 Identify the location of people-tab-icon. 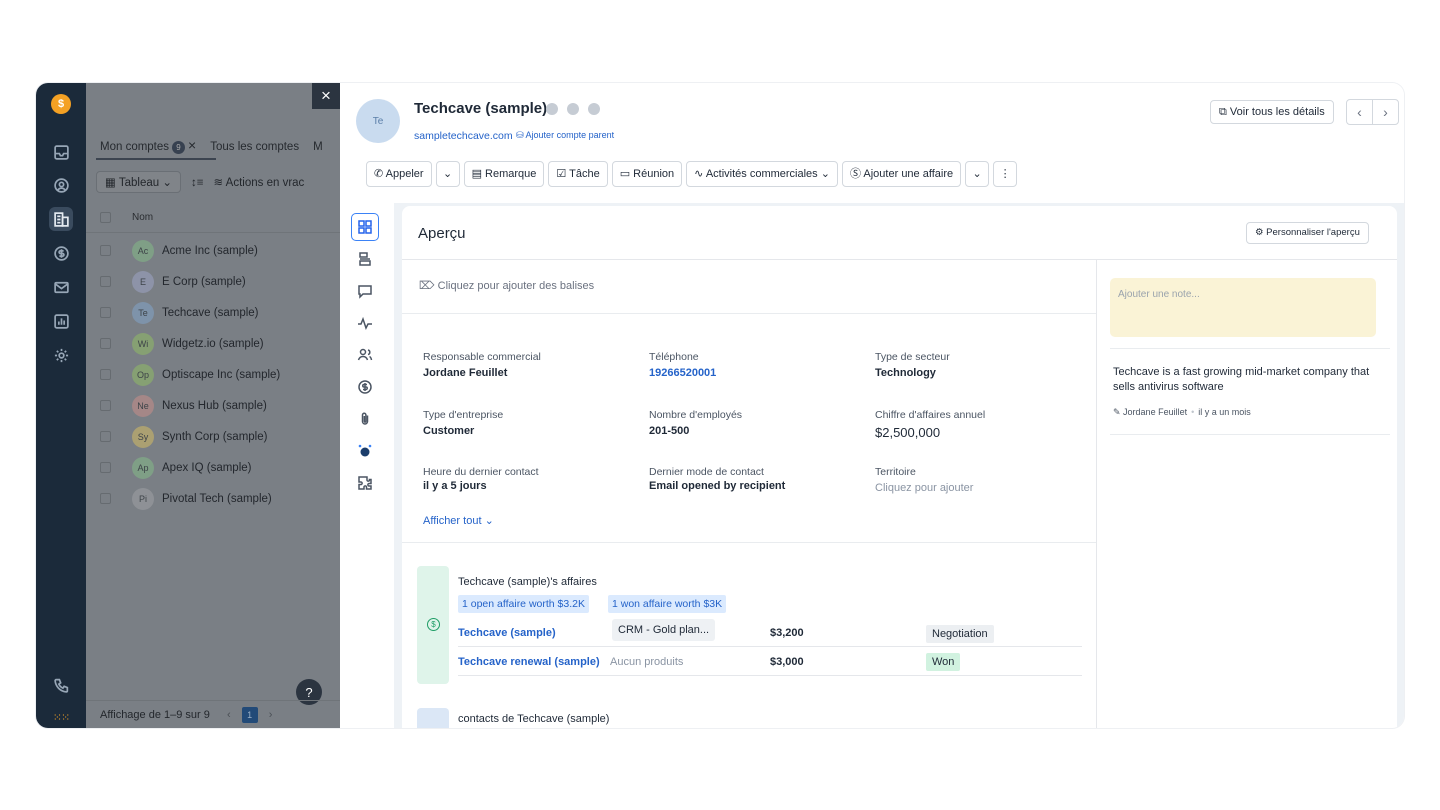
(365, 355).